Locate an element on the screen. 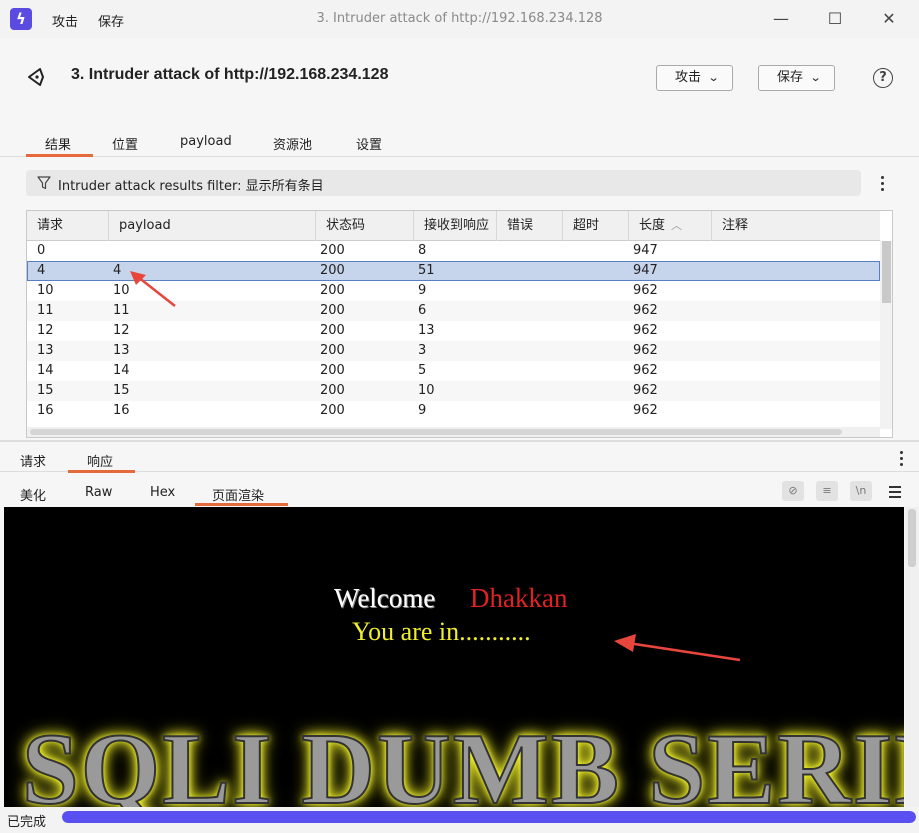 The image size is (919, 833). tab-positions: 位置 is located at coordinates (125, 143).